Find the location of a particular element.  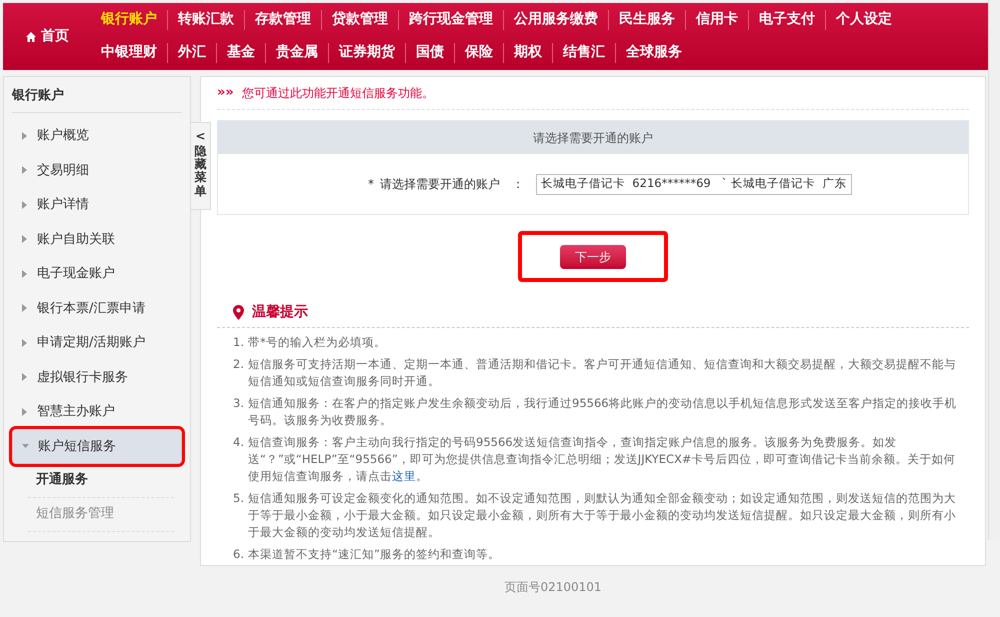

nav-tab: 贷款管理 is located at coordinates (360, 19).